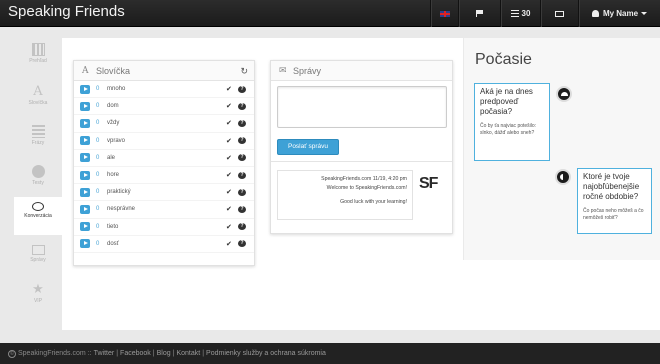 This screenshot has width=660, height=364. I want to click on messages-count-button: 30, so click(520, 13).